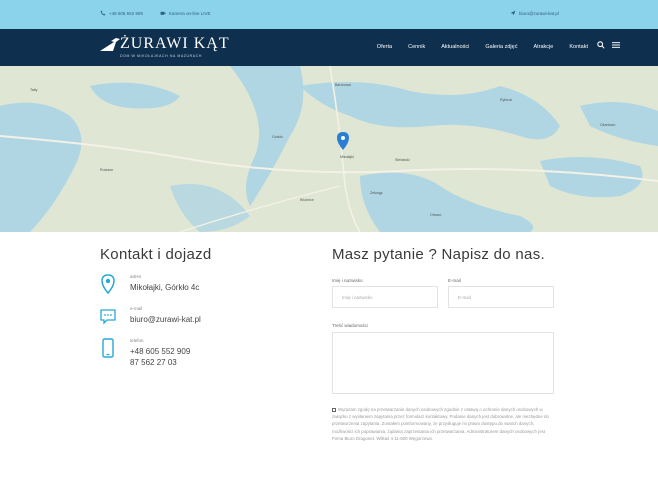 The height and width of the screenshot is (484, 658). I want to click on topbar-email-text: biuro@zurawi-kat.pl, so click(539, 13).